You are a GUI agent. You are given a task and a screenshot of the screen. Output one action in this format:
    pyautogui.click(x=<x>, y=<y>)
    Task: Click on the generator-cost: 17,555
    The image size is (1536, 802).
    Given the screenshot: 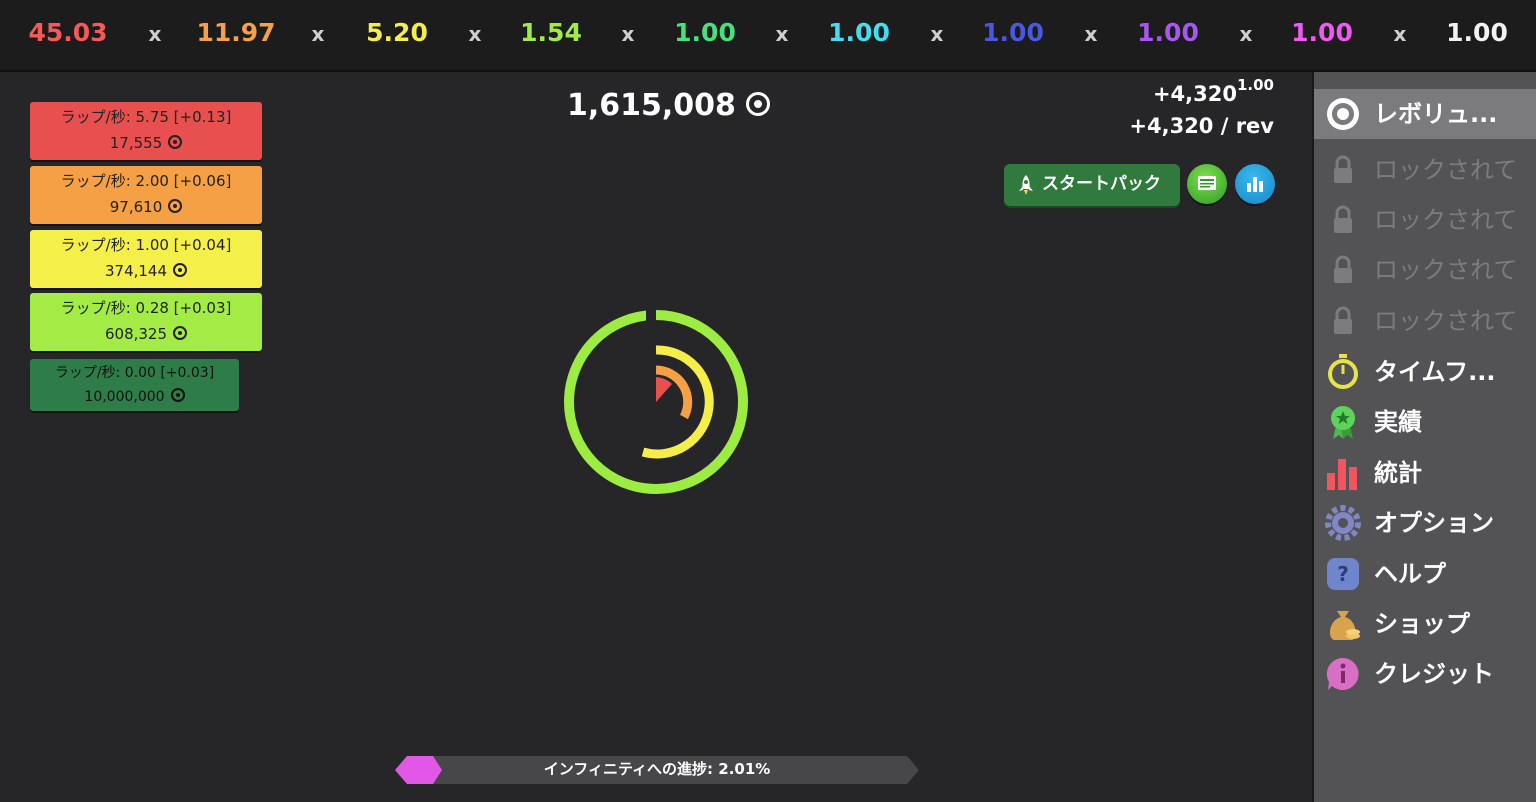 What is the action you would take?
    pyautogui.click(x=136, y=143)
    